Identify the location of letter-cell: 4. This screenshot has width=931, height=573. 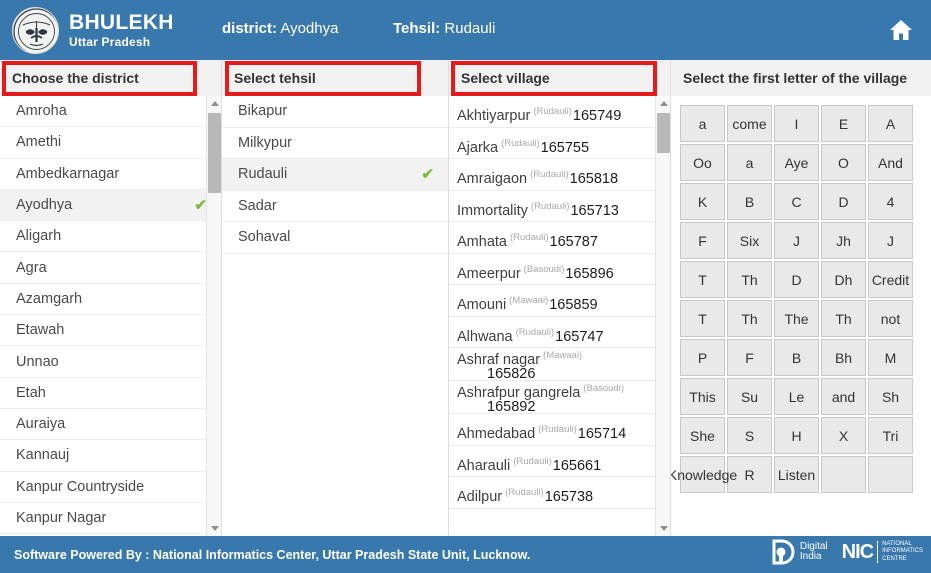
(890, 201).